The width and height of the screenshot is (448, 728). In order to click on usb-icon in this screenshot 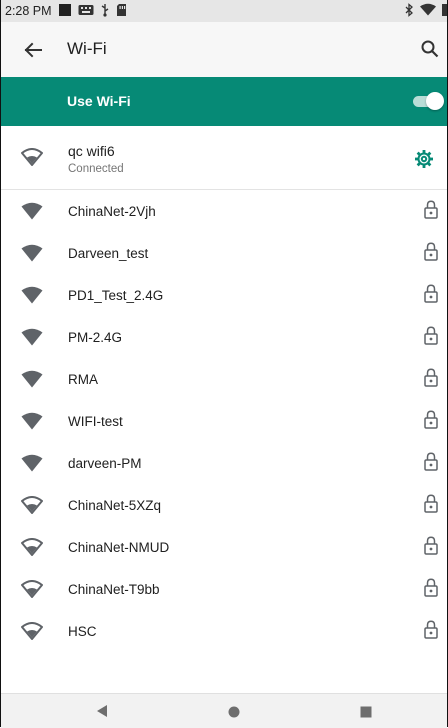, I will do `click(105, 11)`.